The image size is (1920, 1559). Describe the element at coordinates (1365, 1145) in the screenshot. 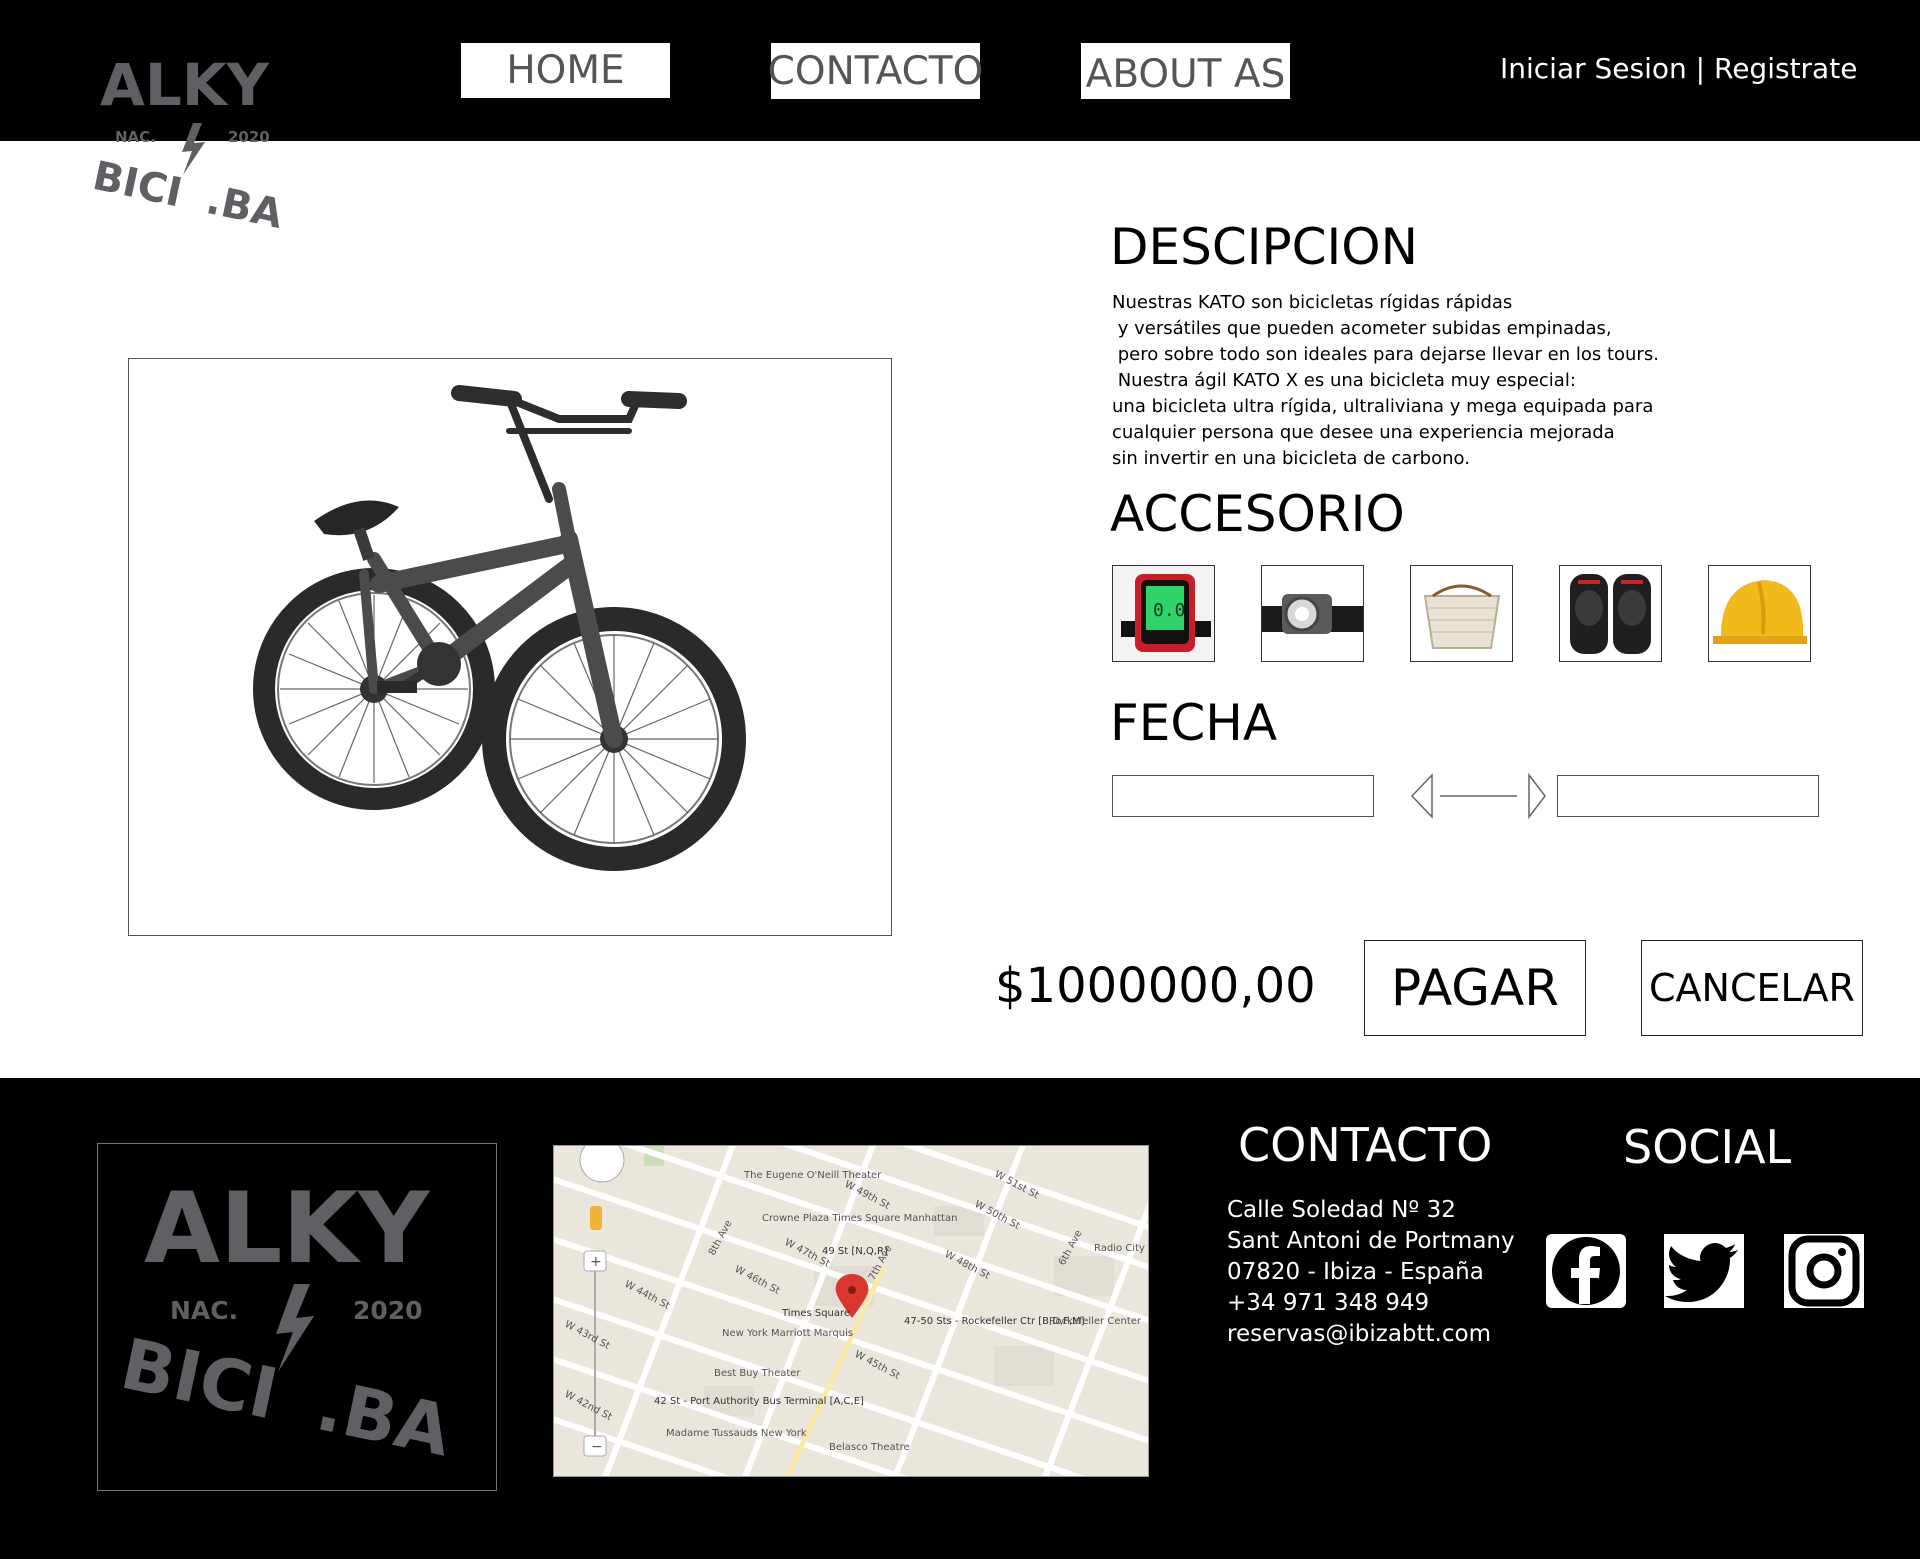

I see `footer-contact-title: CONTACTO` at that location.